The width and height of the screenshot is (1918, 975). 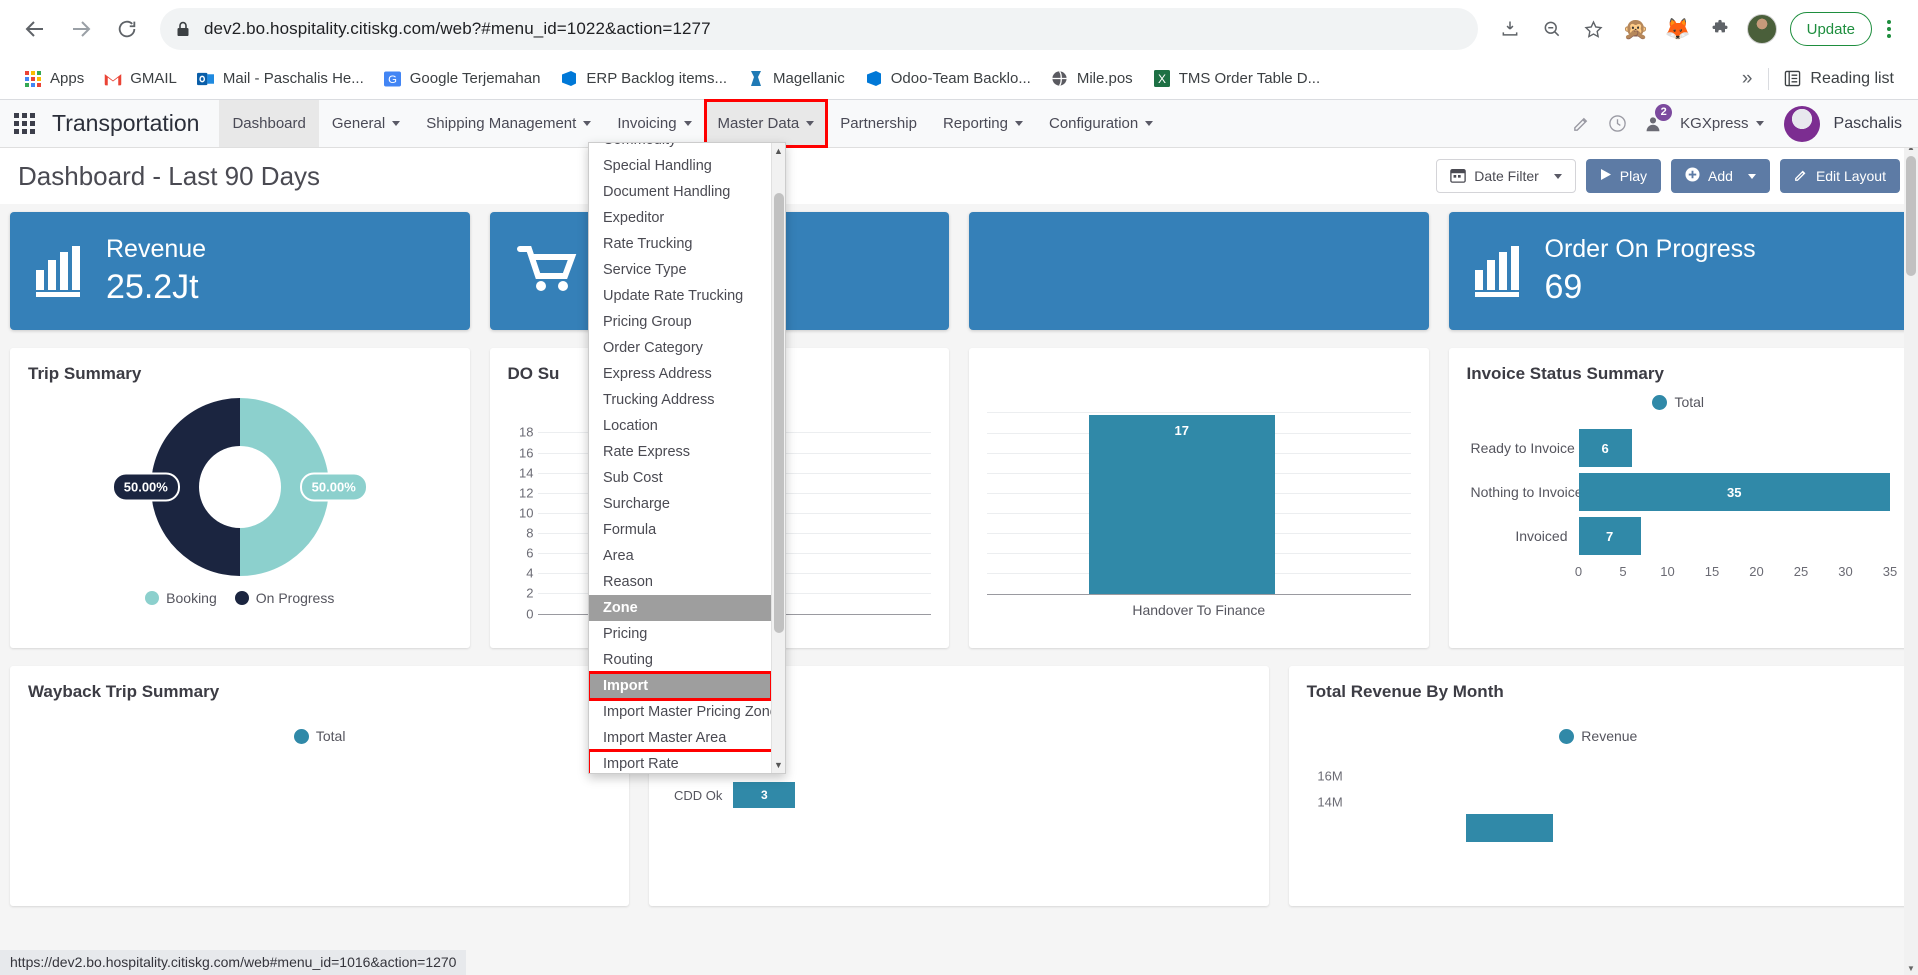 I want to click on reading-list-button: Reading list, so click(x=1838, y=79).